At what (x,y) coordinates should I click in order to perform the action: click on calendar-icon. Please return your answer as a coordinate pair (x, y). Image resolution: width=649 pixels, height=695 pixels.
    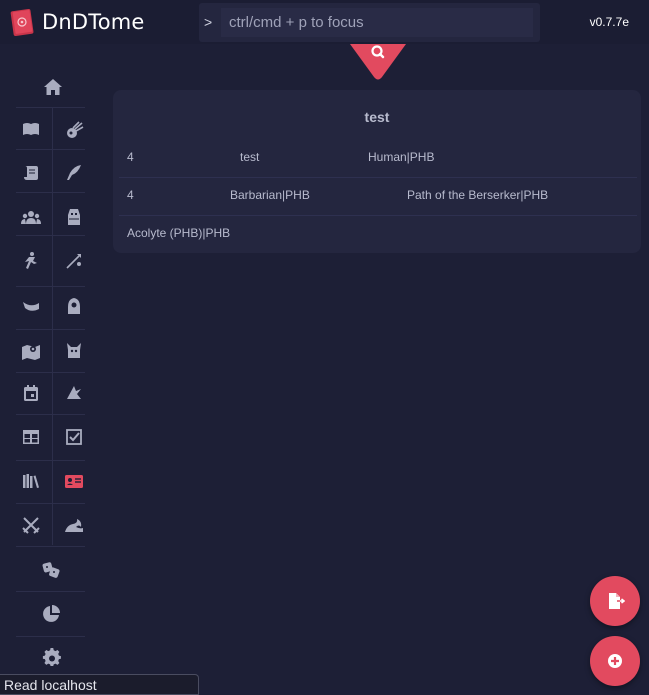
    Looking at the image, I should click on (31, 393).